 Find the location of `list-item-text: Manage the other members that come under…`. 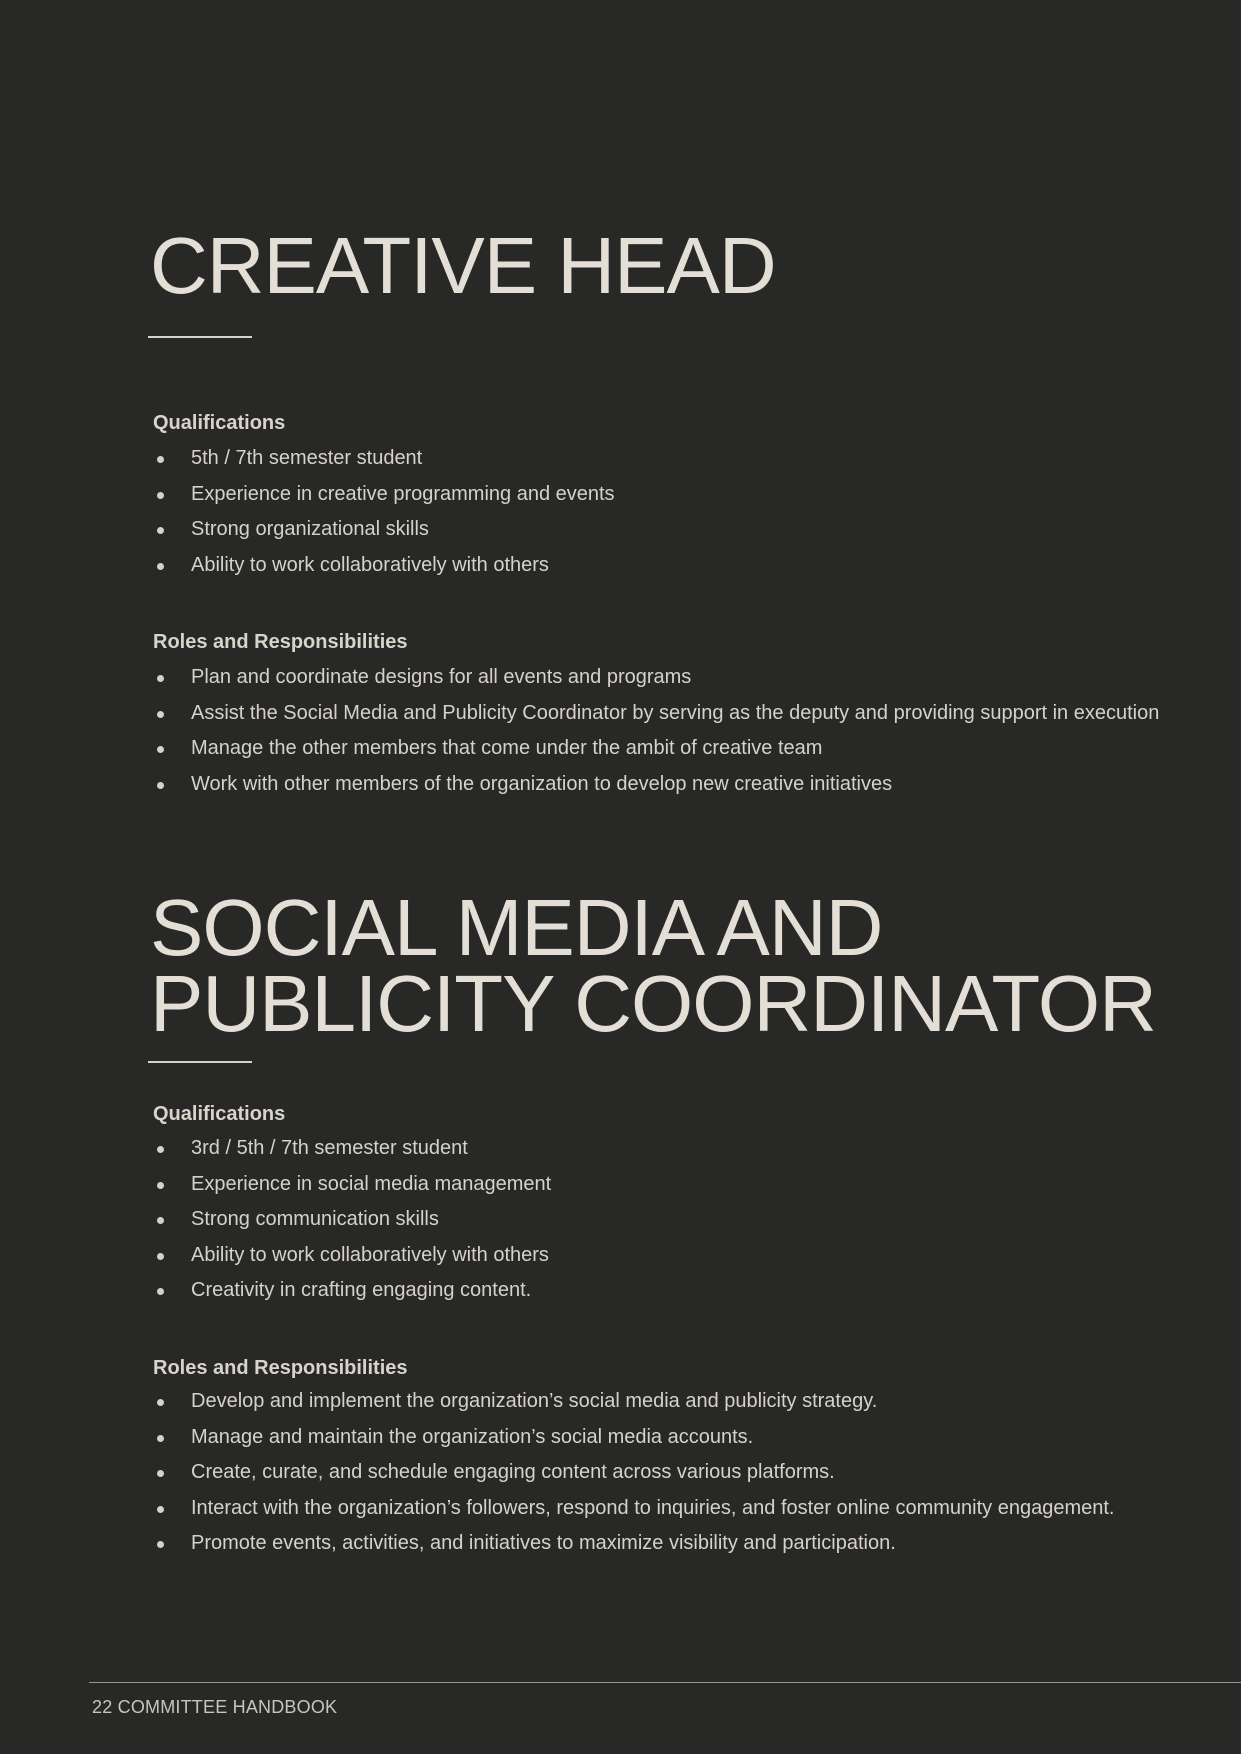

list-item-text: Manage the other members that come under… is located at coordinates (507, 748).